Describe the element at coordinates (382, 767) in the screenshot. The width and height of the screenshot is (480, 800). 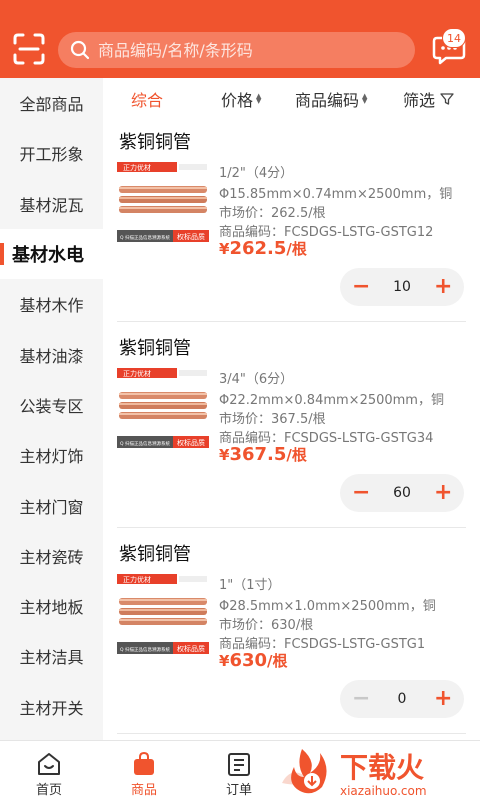
I see `watermark-text: 下载火` at that location.